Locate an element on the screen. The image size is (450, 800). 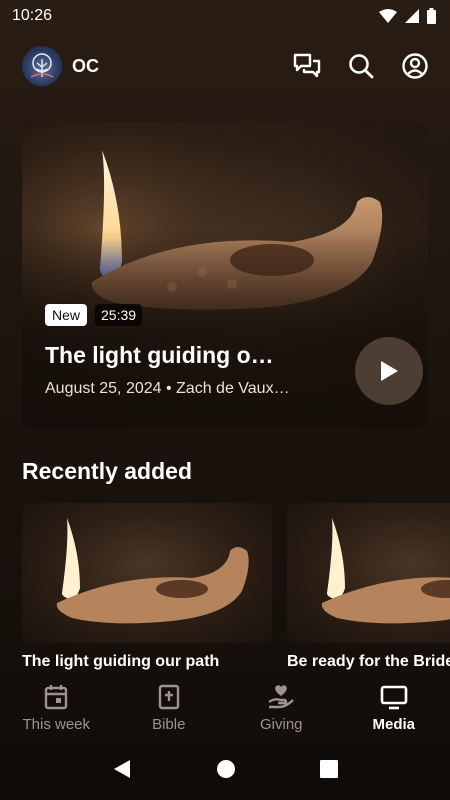
tree-logo-icon is located at coordinates (42, 65).